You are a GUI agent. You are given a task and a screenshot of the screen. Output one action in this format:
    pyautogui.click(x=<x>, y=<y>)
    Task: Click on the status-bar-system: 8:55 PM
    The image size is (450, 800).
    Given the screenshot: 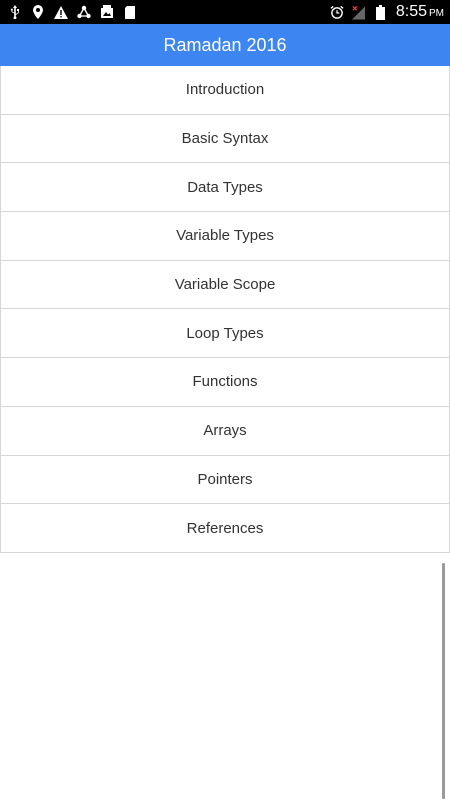 What is the action you would take?
    pyautogui.click(x=387, y=12)
    